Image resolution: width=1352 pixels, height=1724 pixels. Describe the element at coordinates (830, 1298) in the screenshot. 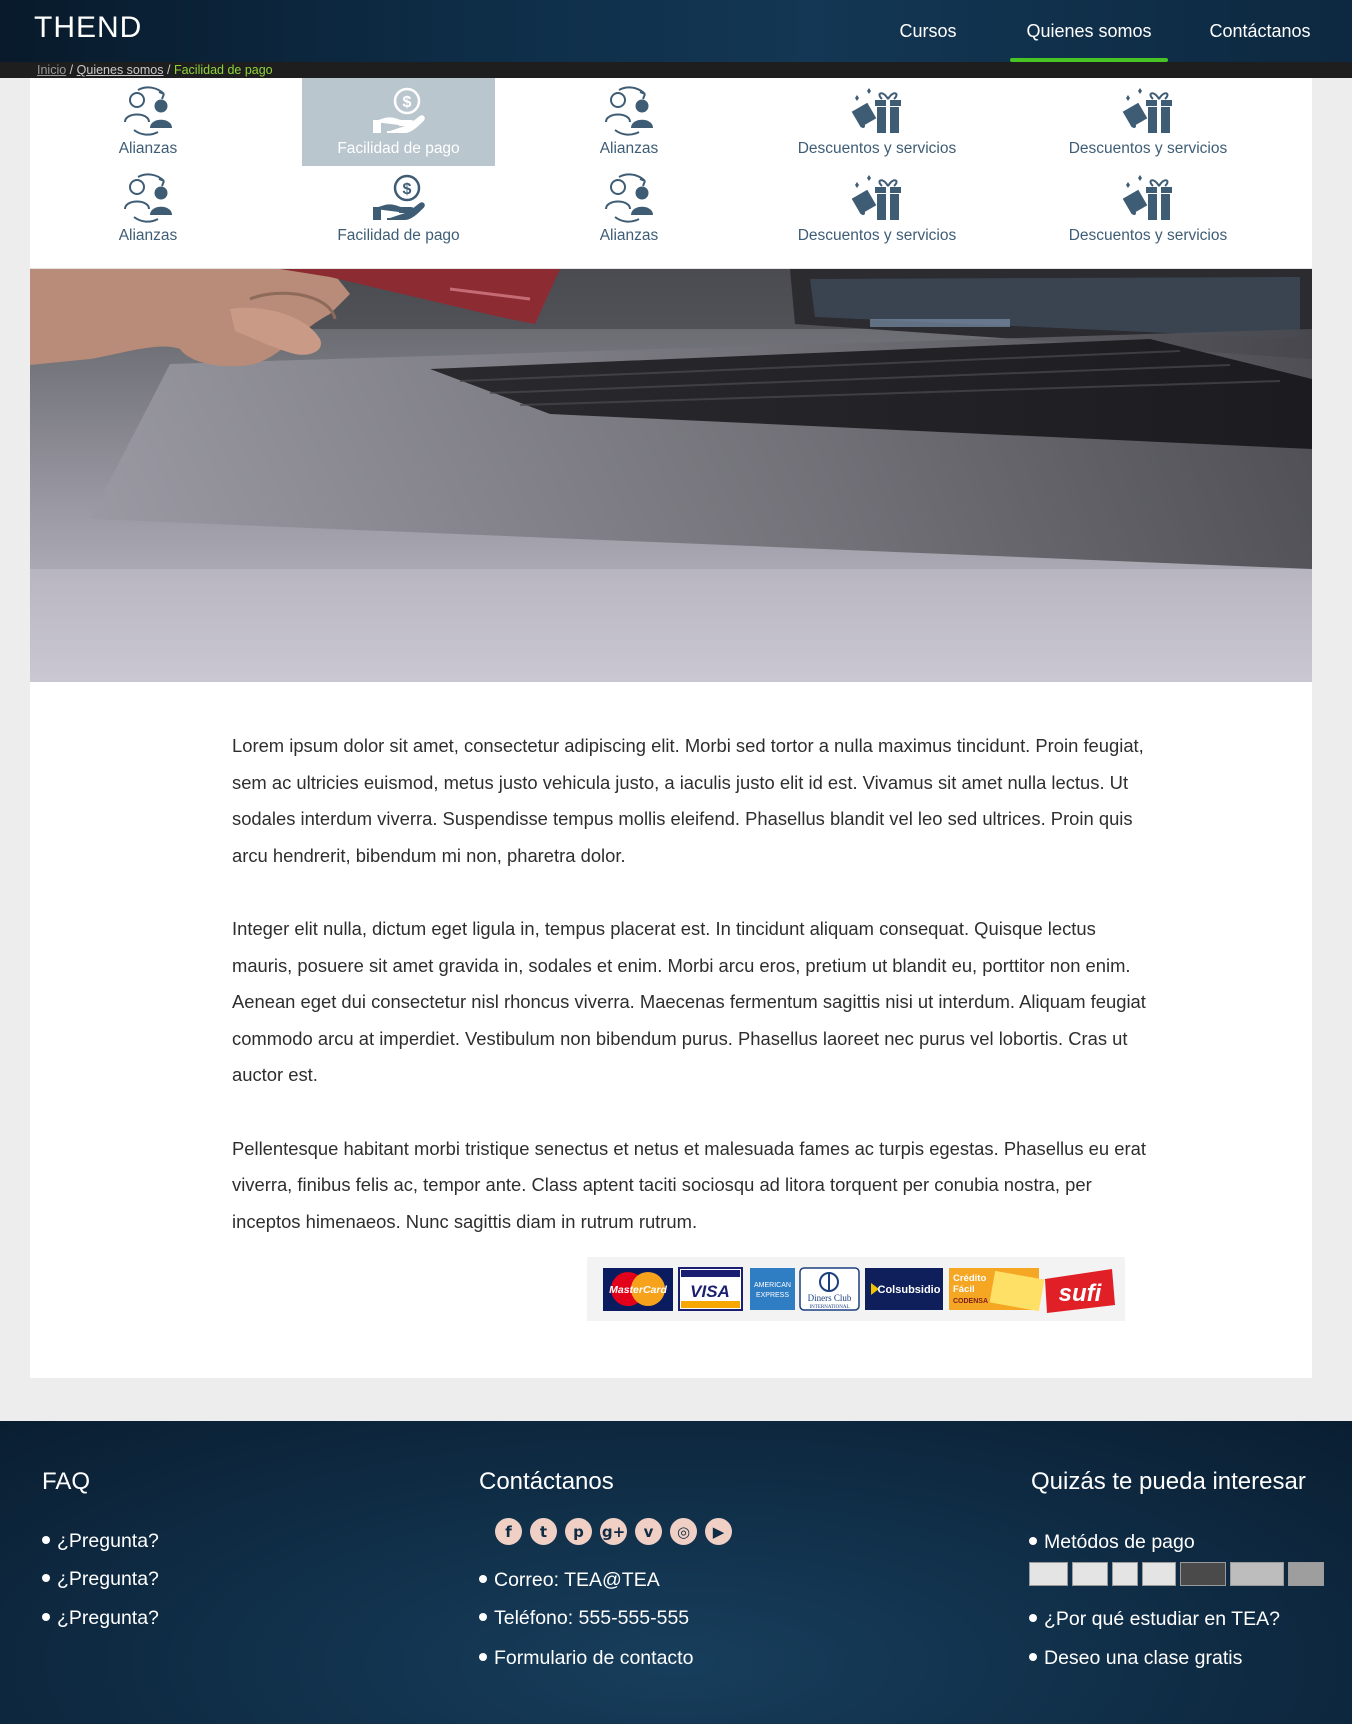

I see `svg-text: Diners Club` at that location.